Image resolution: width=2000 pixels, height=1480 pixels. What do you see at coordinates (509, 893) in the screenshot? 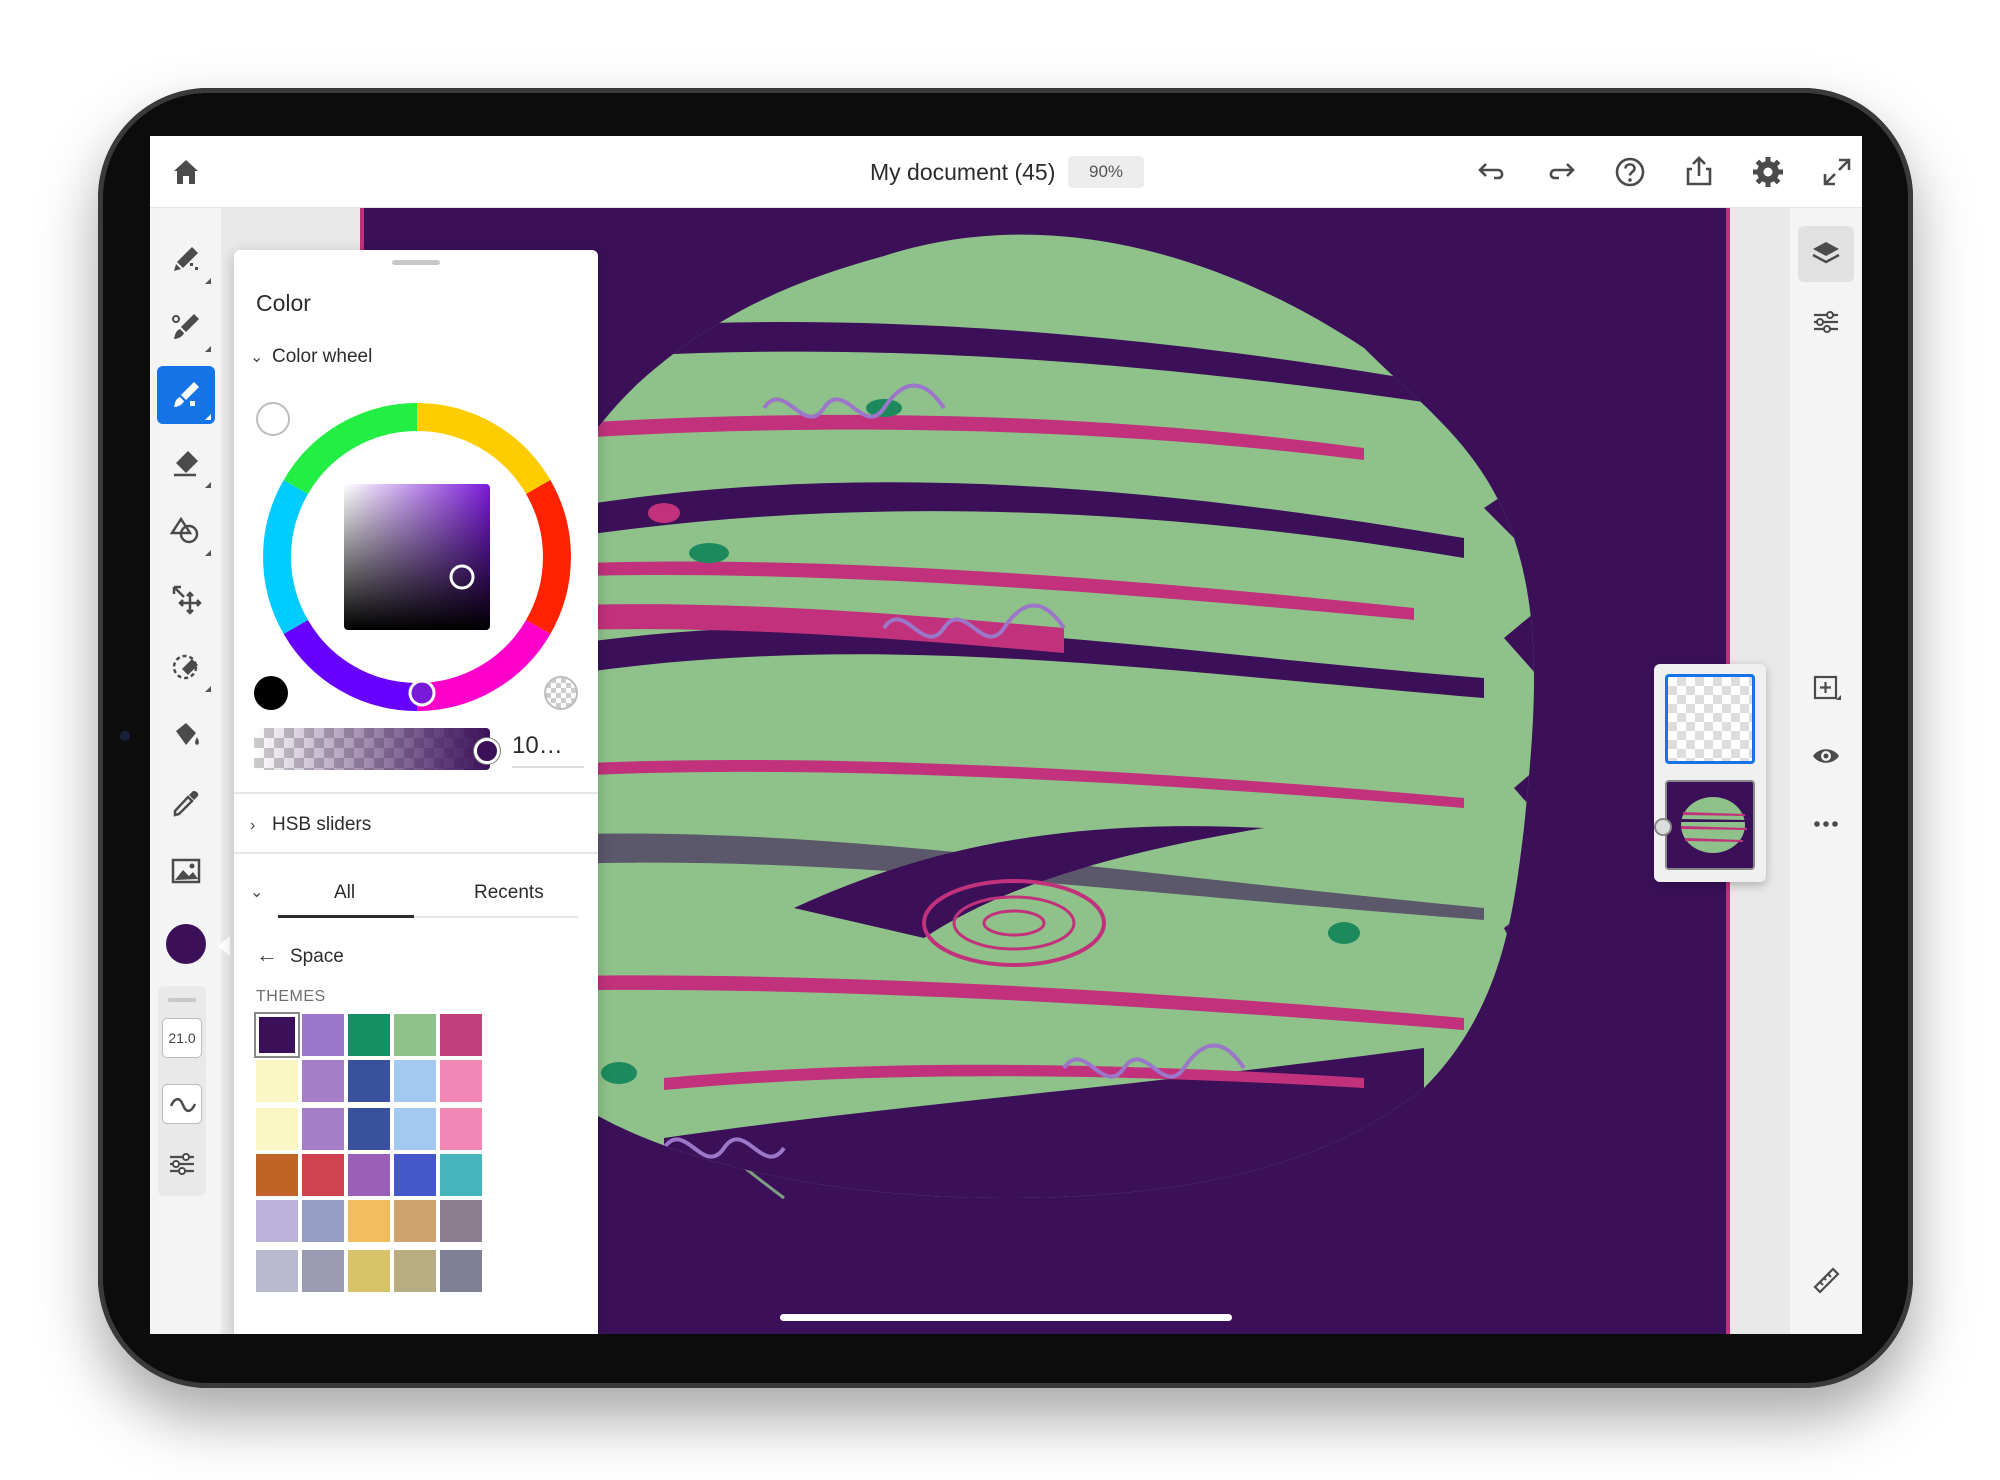
I see `tab-recents: Recents` at bounding box center [509, 893].